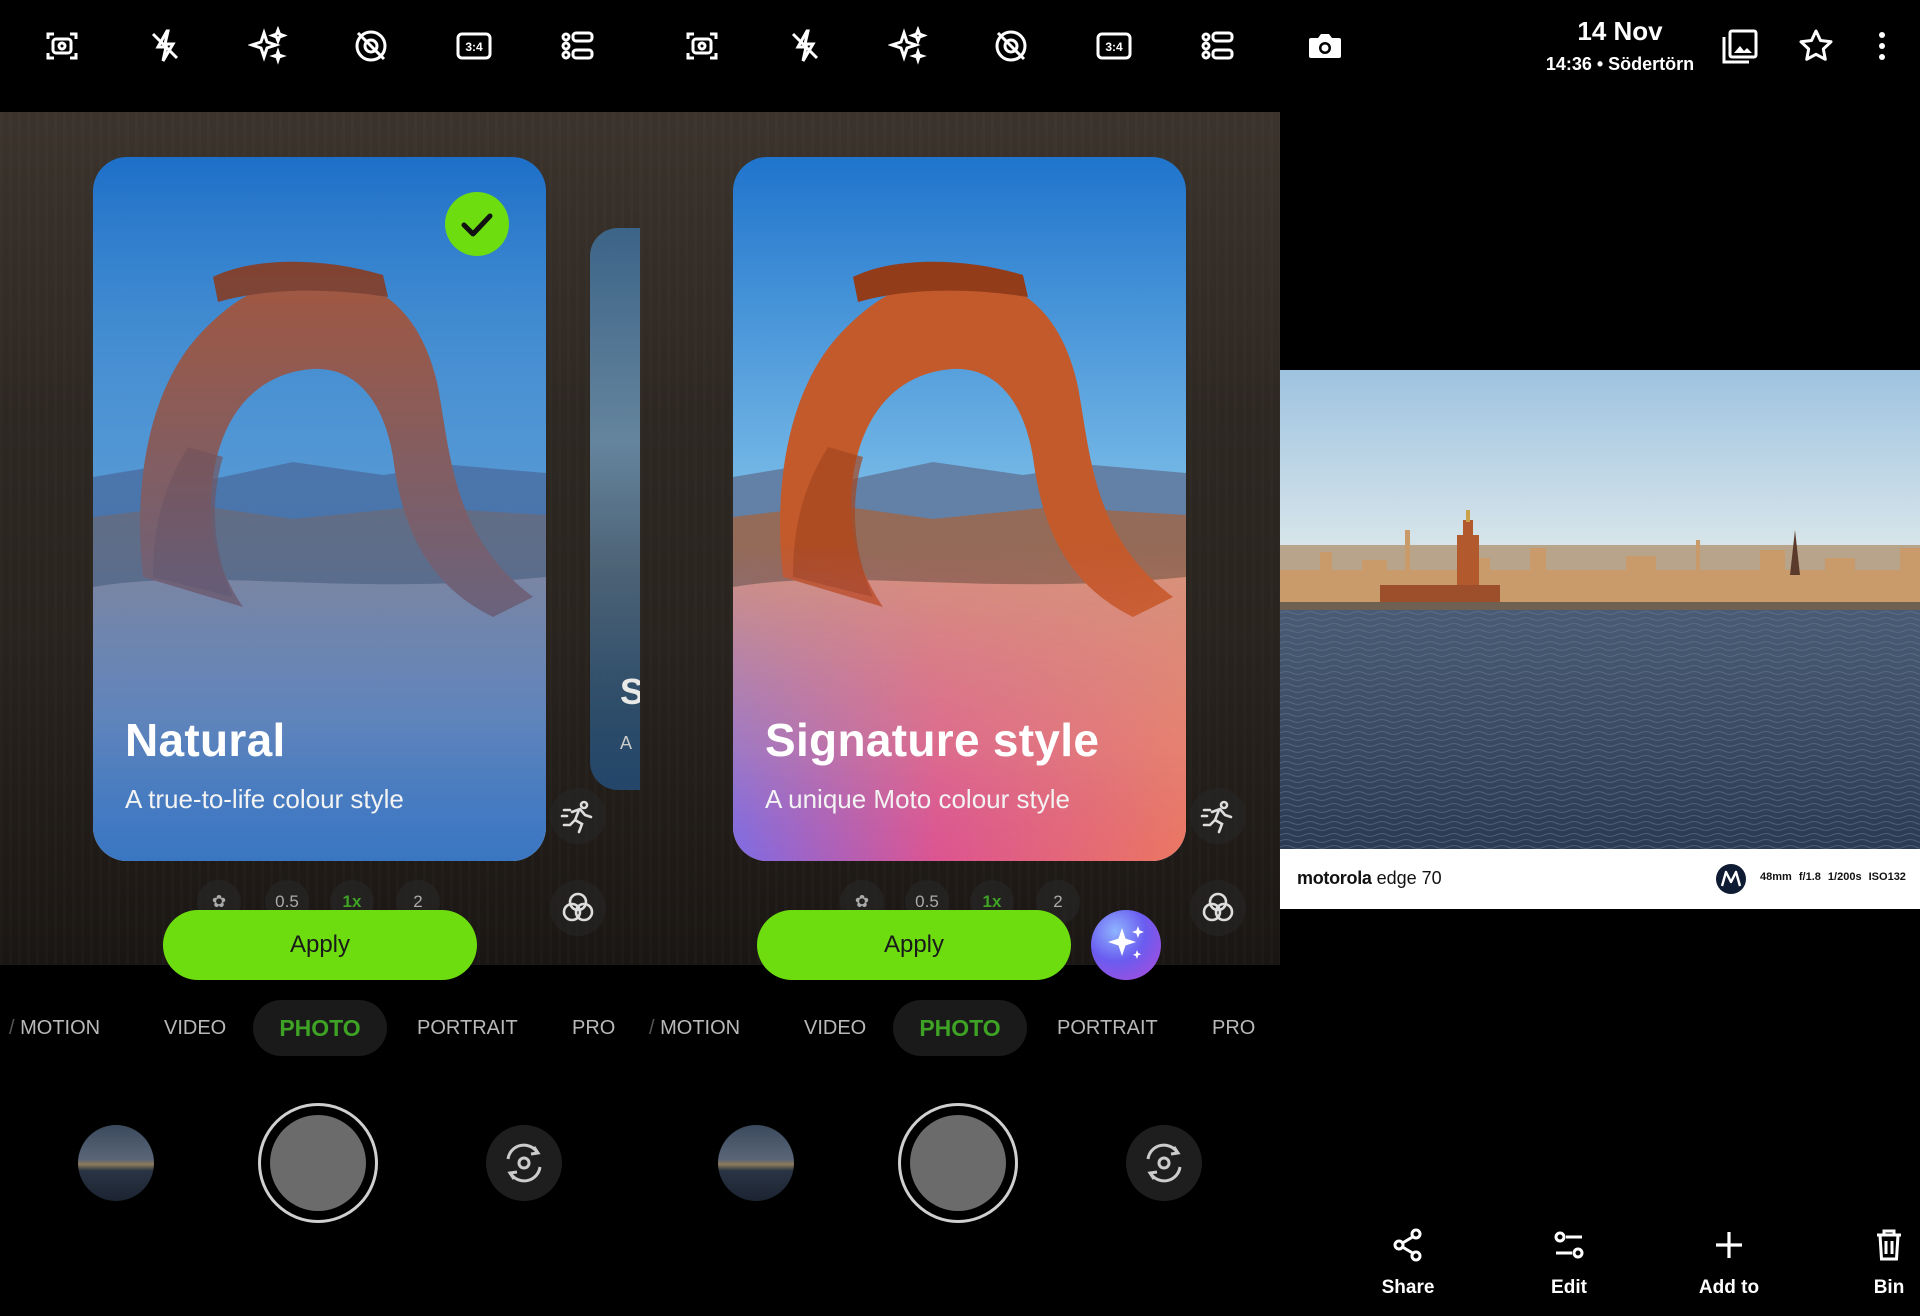 The height and width of the screenshot is (1316, 1920). What do you see at coordinates (1833, 877) in the screenshot?
I see `watermark-exif: 48mm f/1.8 1/200s ISO132` at bounding box center [1833, 877].